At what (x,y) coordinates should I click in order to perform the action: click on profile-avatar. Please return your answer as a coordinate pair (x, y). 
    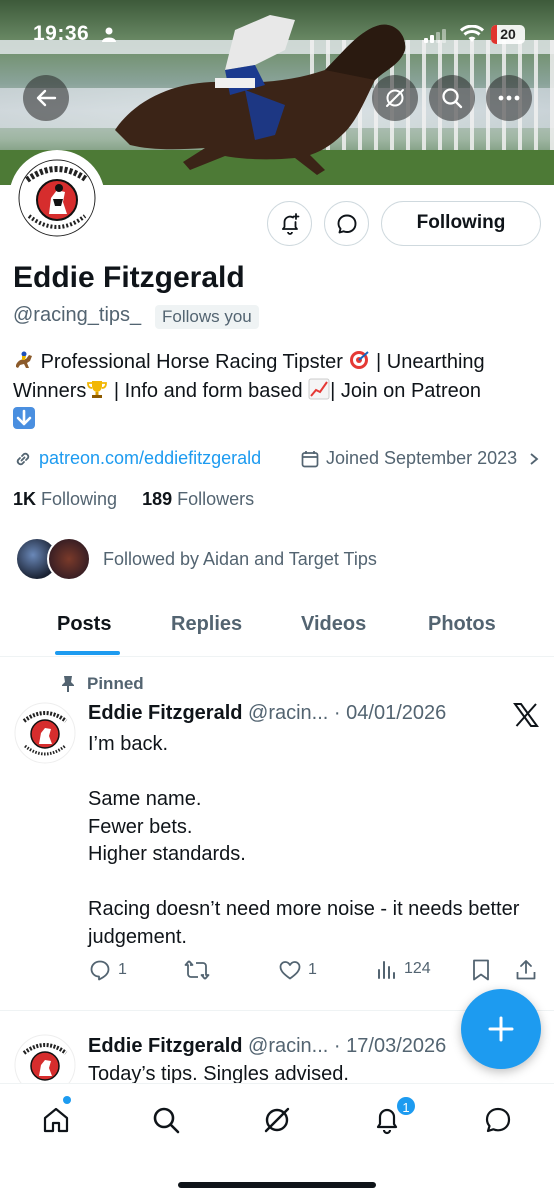
    Looking at the image, I should click on (57, 198).